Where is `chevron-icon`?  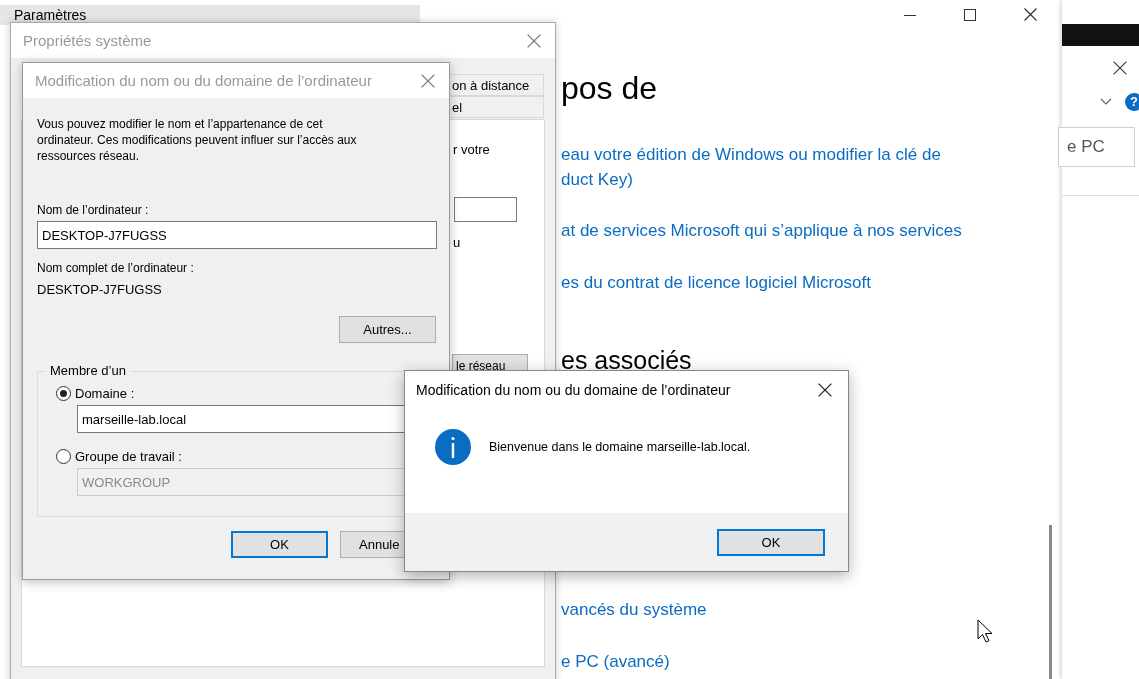 chevron-icon is located at coordinates (1106, 102).